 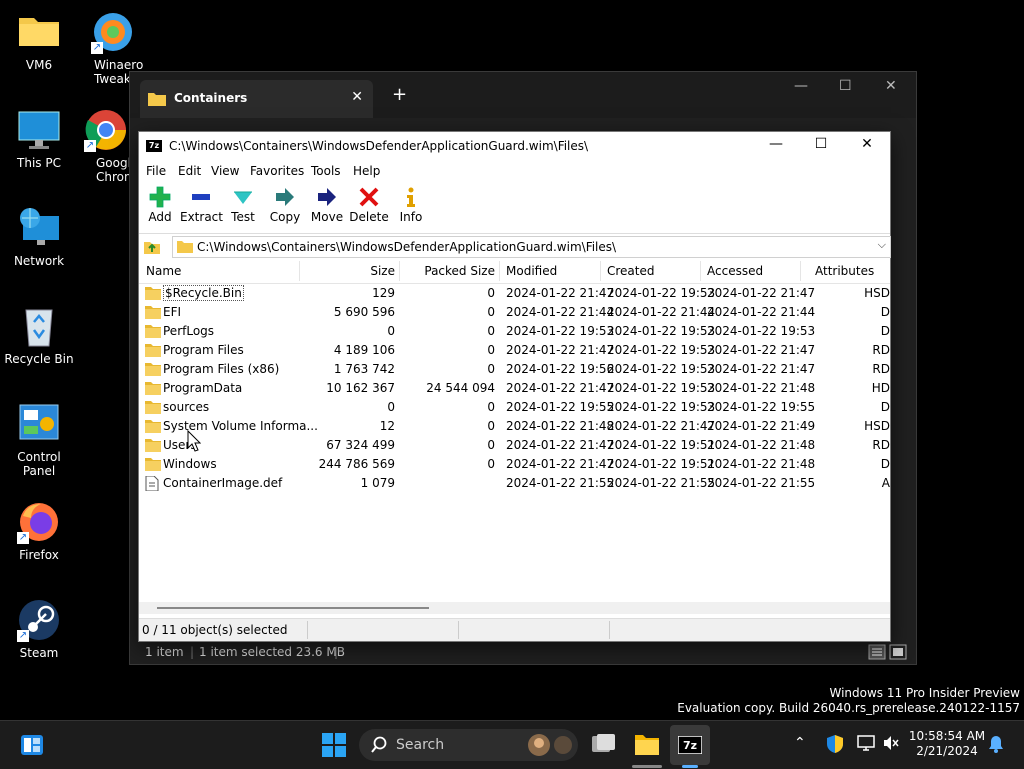 What do you see at coordinates (172, 312) in the screenshot?
I see `cell-name: EFI` at bounding box center [172, 312].